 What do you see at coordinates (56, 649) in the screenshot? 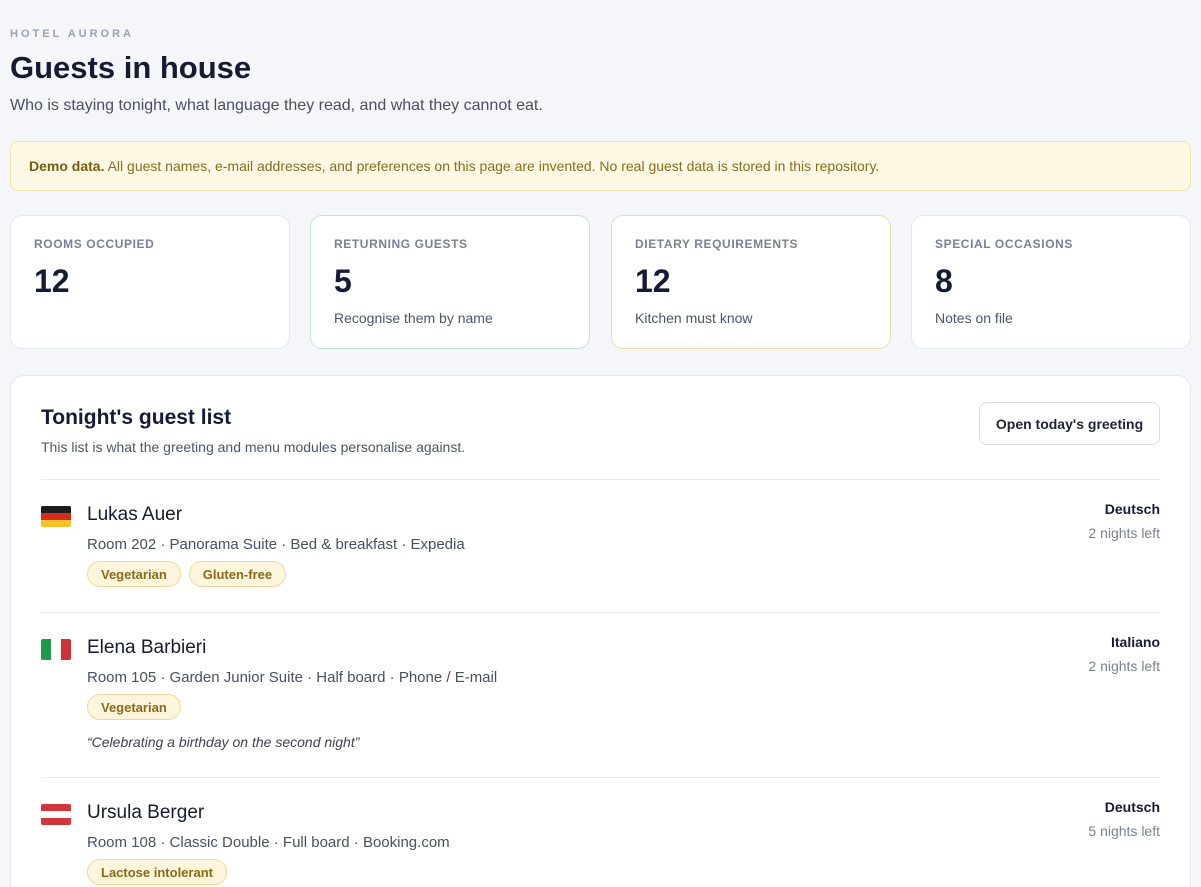
I see `italy-flag-icon` at bounding box center [56, 649].